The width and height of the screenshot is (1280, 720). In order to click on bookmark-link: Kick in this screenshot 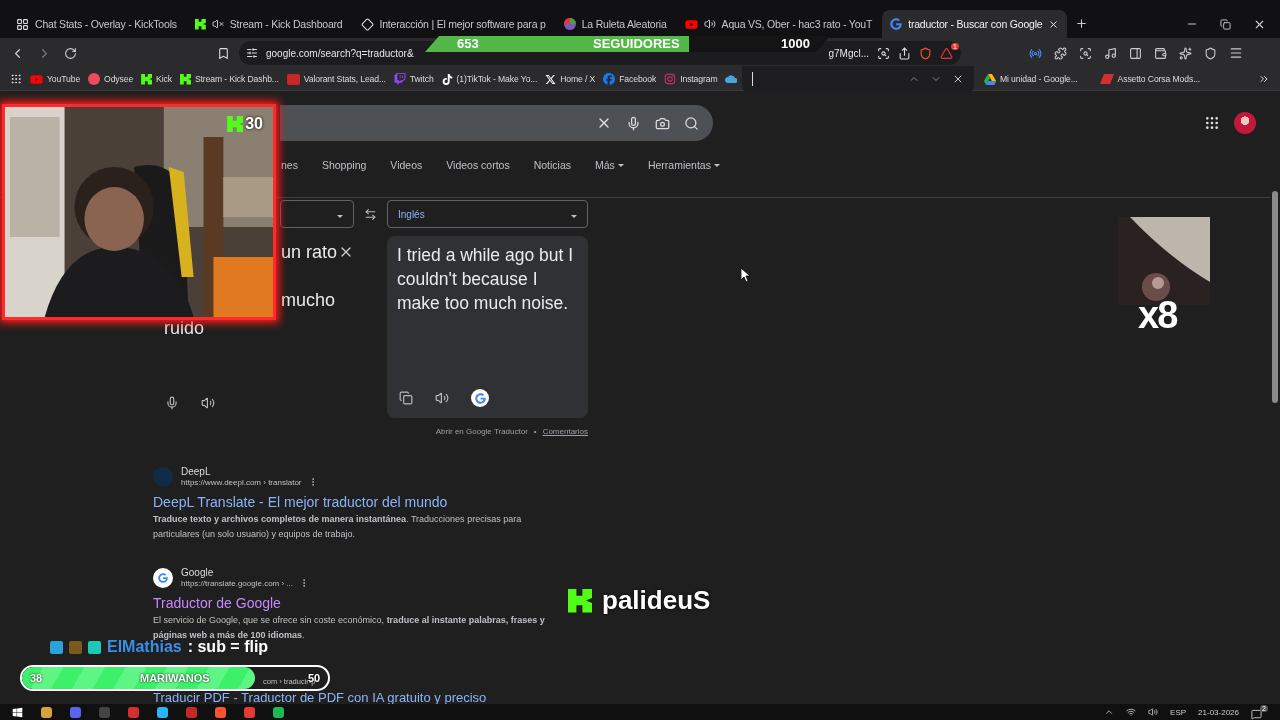, I will do `click(156, 79)`.